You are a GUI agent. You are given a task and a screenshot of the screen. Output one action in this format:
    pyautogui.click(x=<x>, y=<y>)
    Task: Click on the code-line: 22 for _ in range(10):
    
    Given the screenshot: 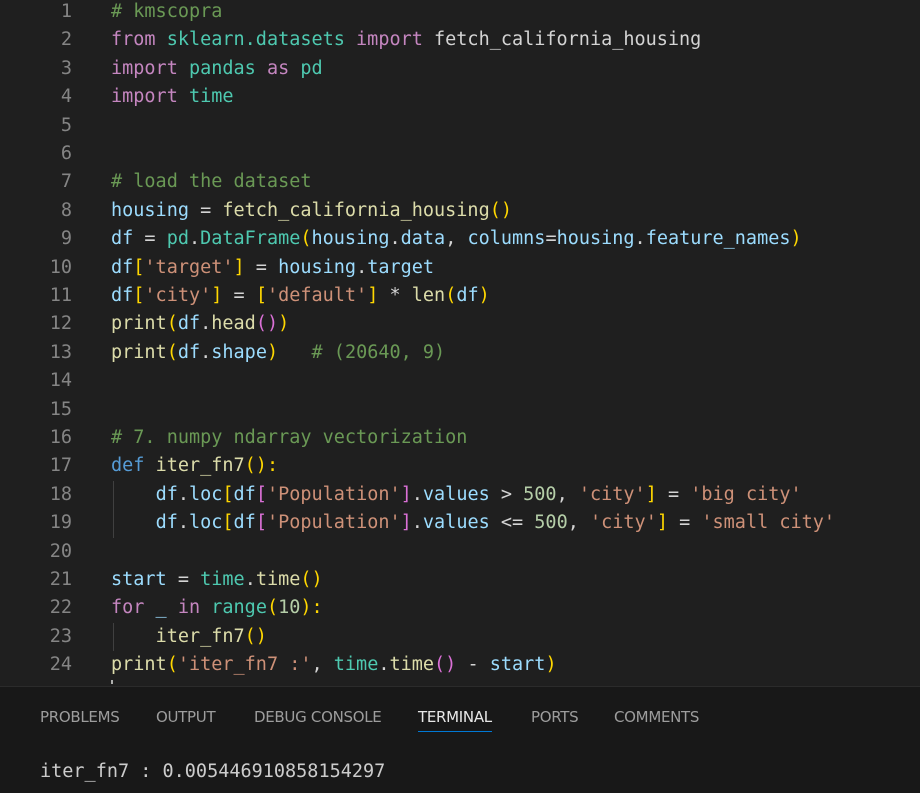 What is the action you would take?
    pyautogui.click(x=460, y=608)
    